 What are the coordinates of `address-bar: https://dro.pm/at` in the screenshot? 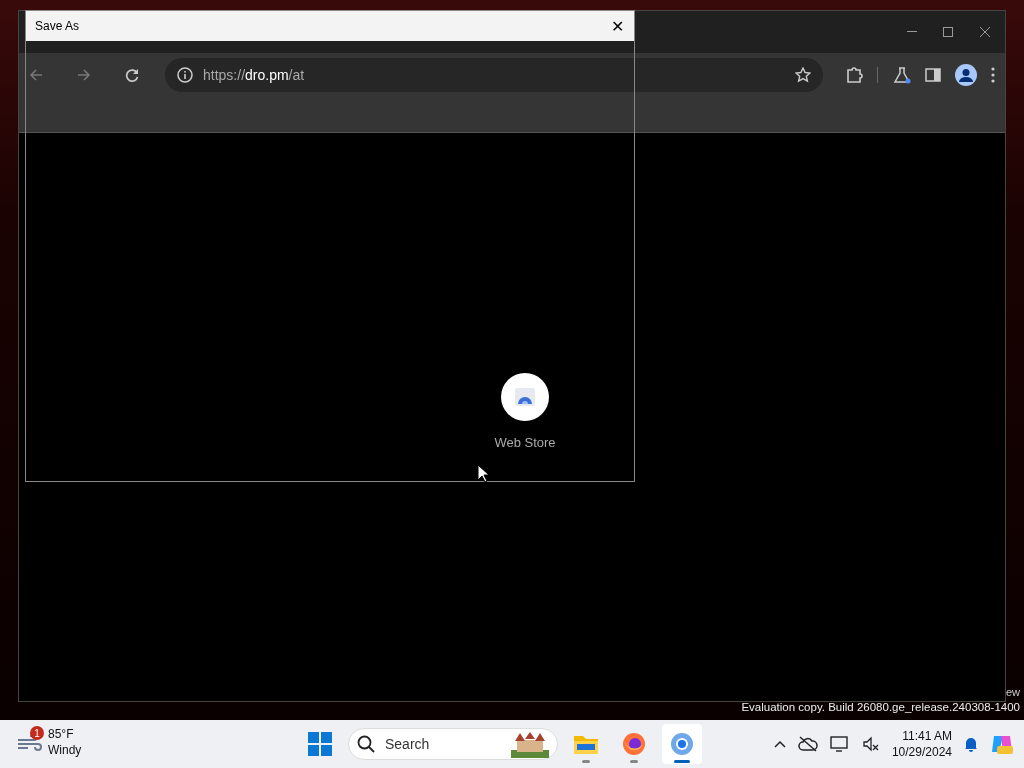 It's located at (494, 74).